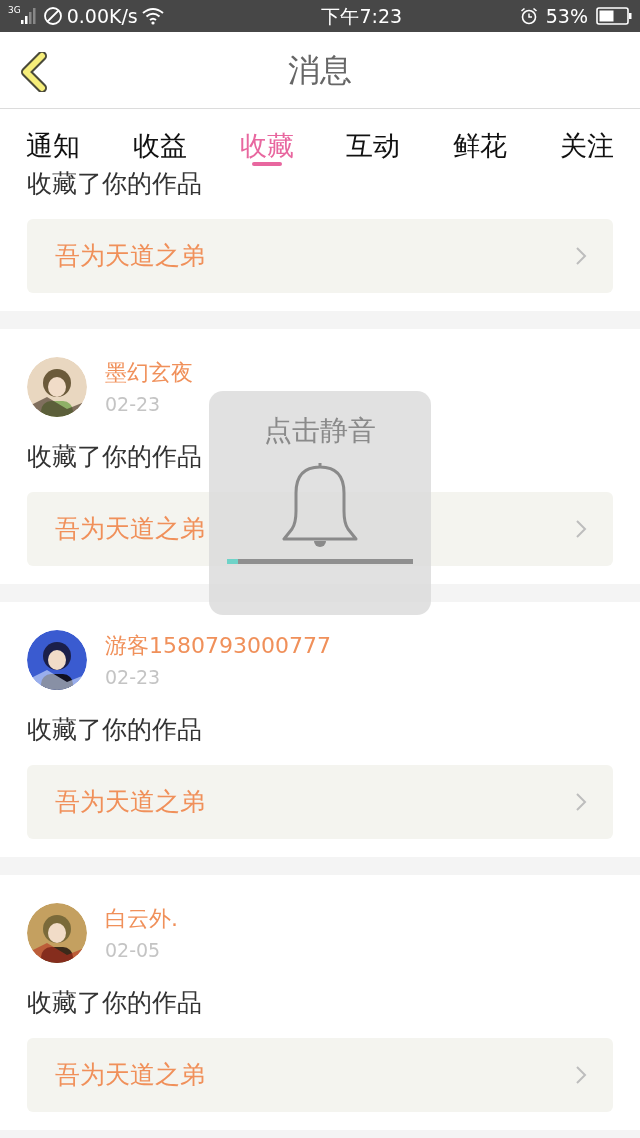 This screenshot has height=1138, width=640. What do you see at coordinates (53, 139) in the screenshot?
I see `tab: 通知` at bounding box center [53, 139].